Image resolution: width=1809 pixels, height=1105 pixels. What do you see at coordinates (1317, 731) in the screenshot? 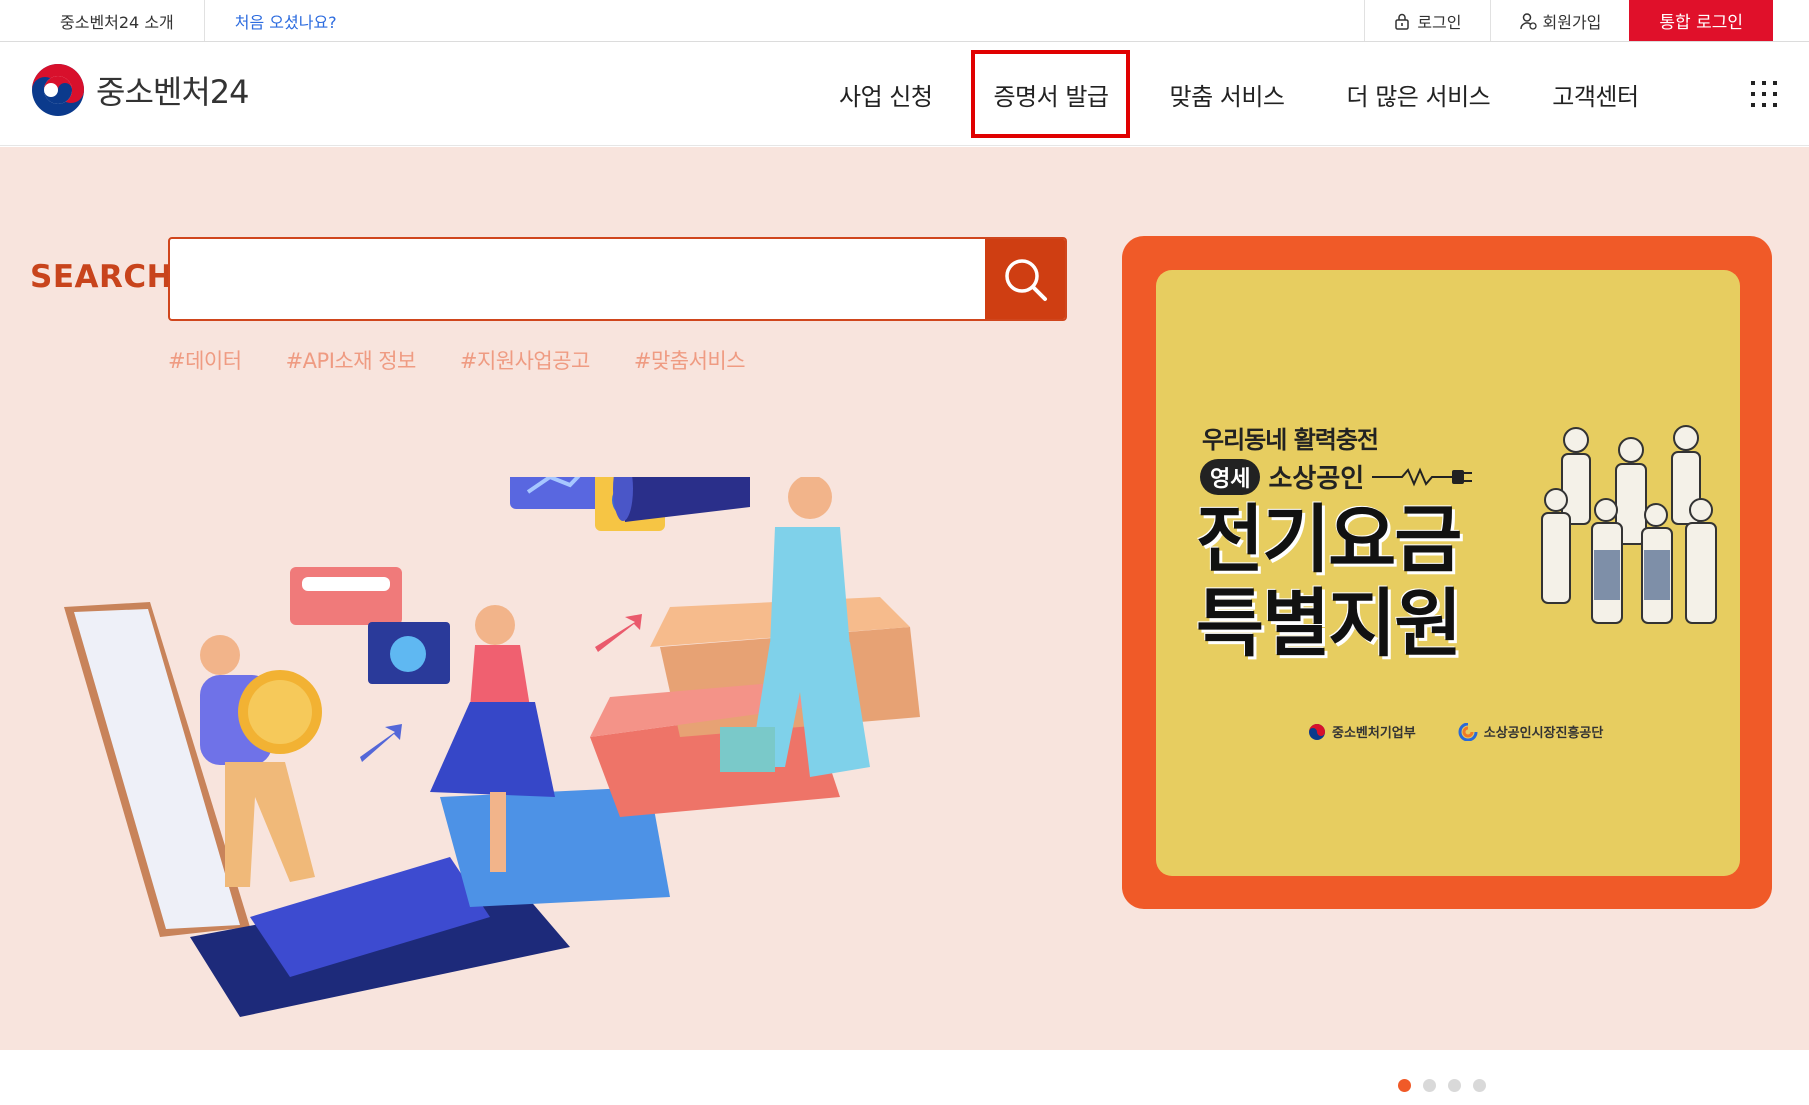
I see `taegeuk-small-icon` at bounding box center [1317, 731].